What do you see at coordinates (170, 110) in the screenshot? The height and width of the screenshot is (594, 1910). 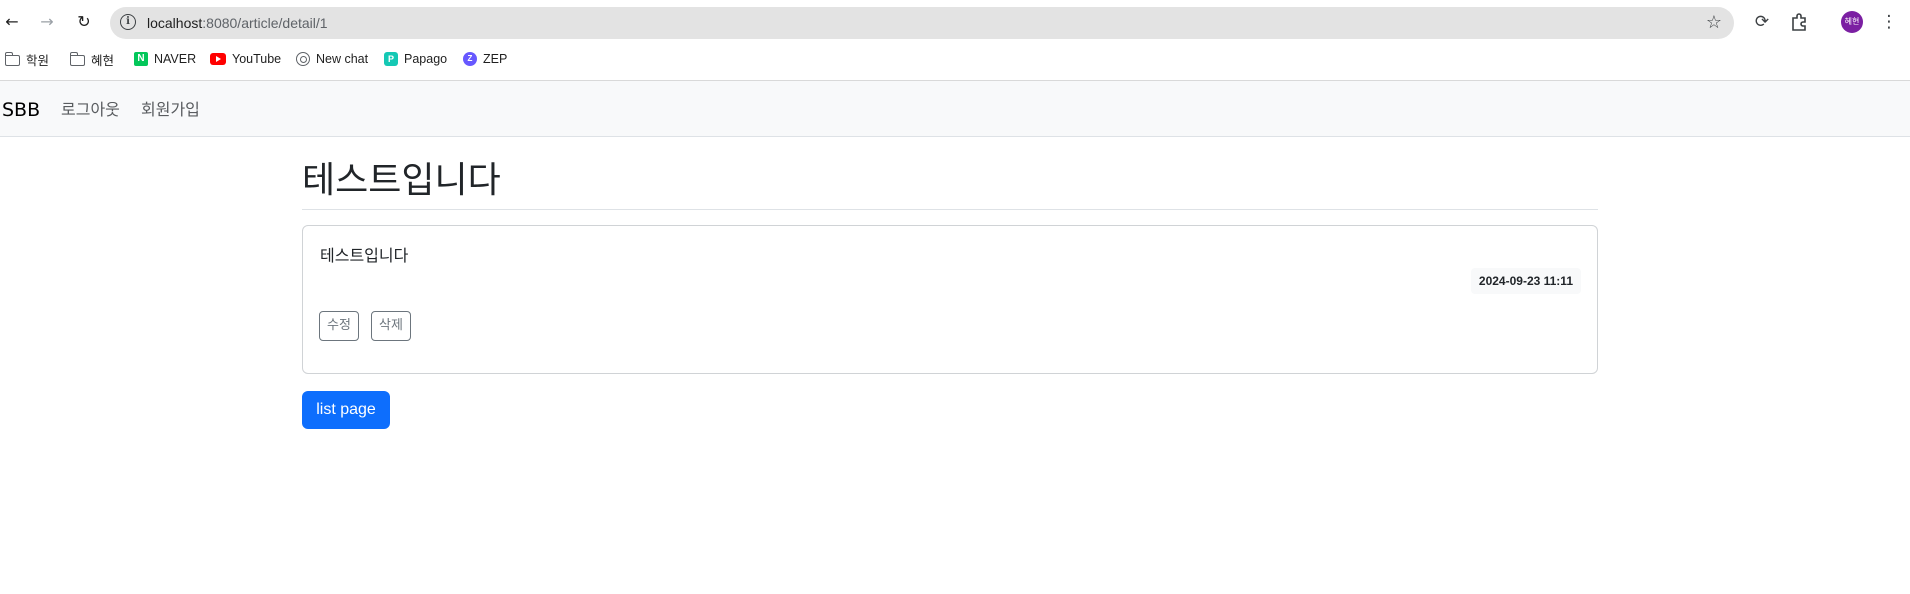 I see `signup-link: 회원가입` at bounding box center [170, 110].